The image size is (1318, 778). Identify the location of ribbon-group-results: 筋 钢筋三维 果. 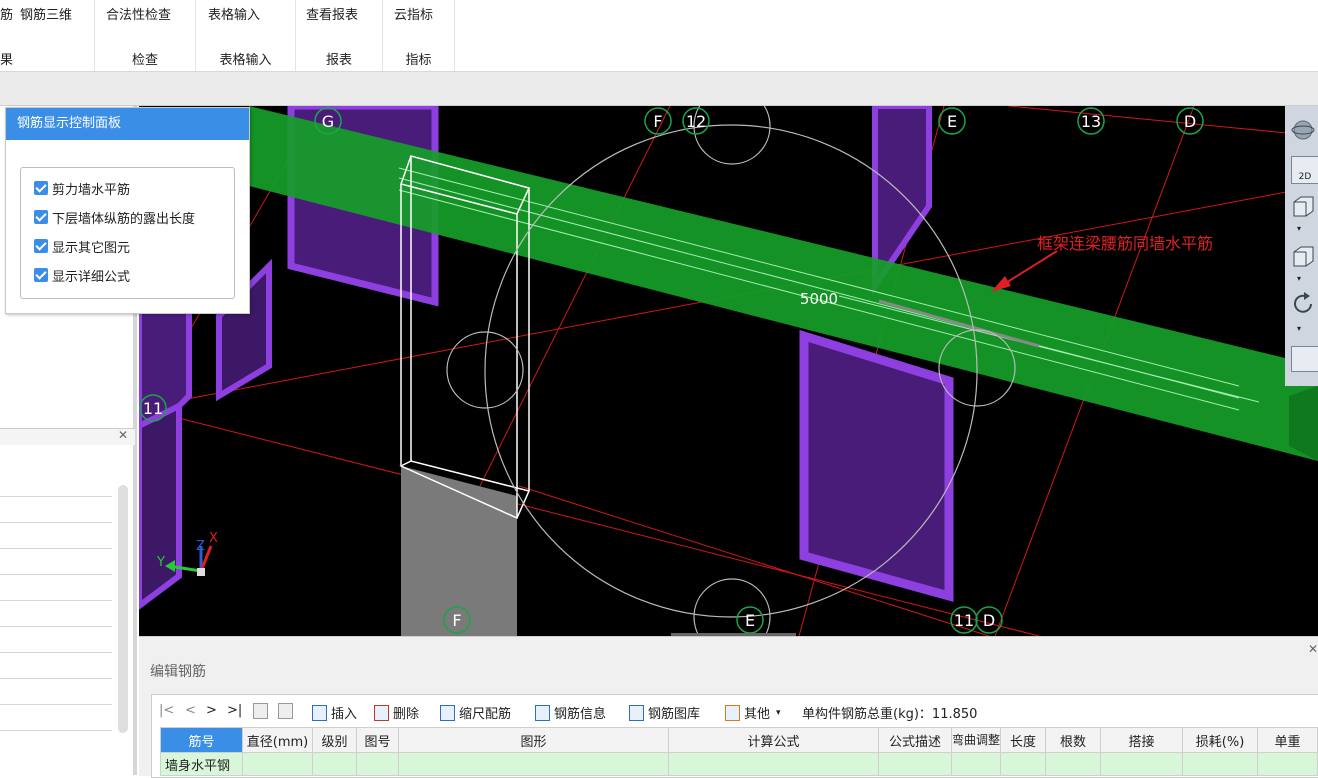
(47, 35).